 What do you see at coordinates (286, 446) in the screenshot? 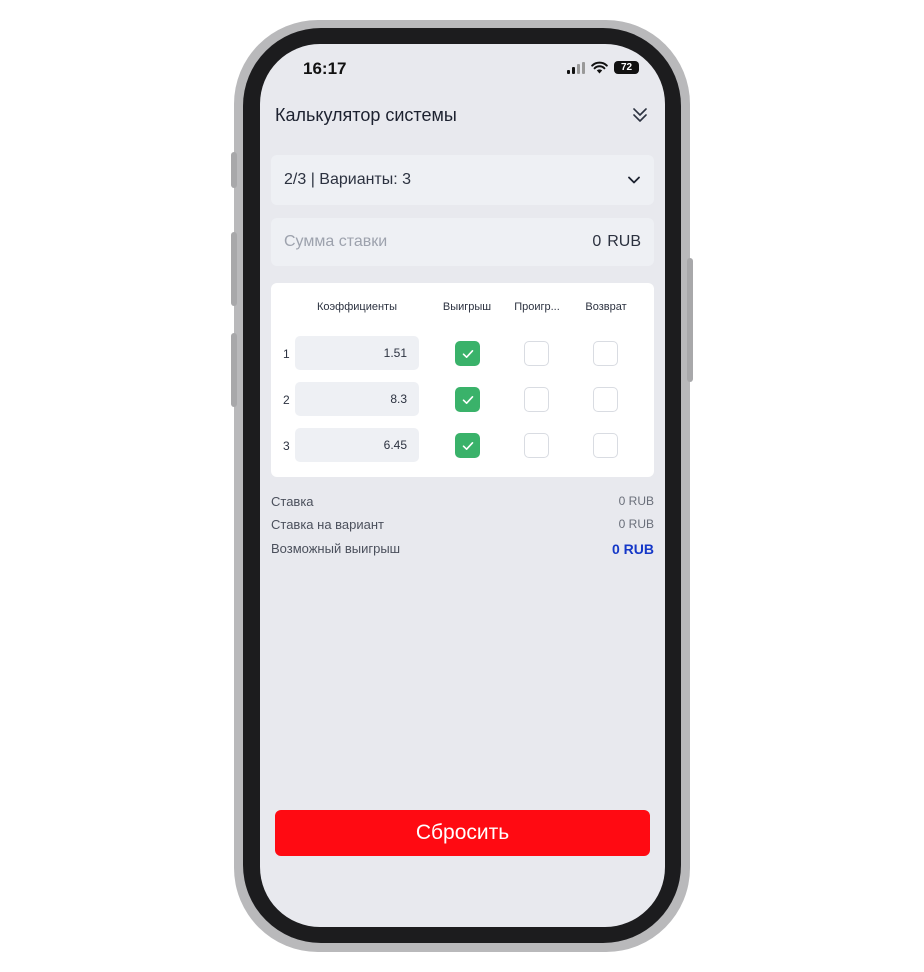
I see `row-number: 3` at bounding box center [286, 446].